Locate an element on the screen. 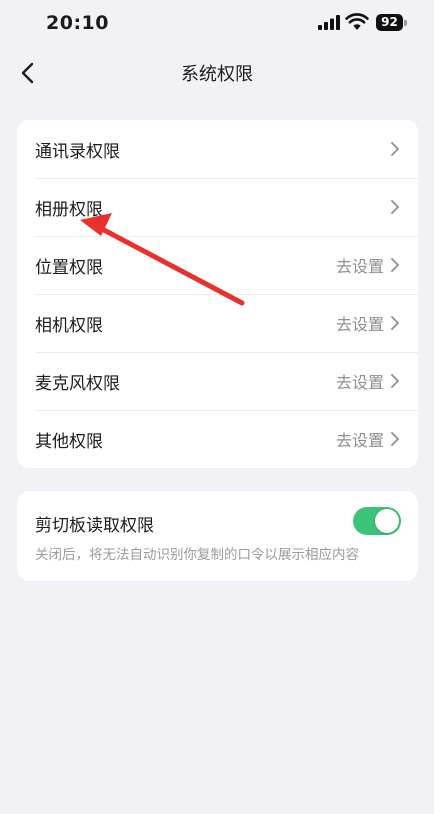 Image resolution: width=434 pixels, height=814 pixels. nav-bar: 系统权限 is located at coordinates (217, 73).